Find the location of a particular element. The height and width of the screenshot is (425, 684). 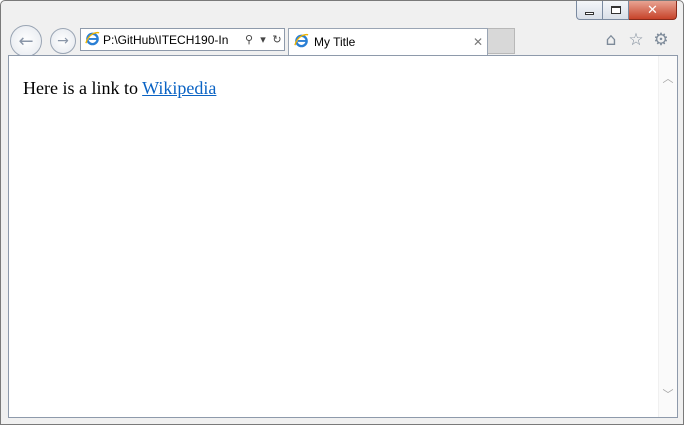

minimize-button is located at coordinates (589, 10).